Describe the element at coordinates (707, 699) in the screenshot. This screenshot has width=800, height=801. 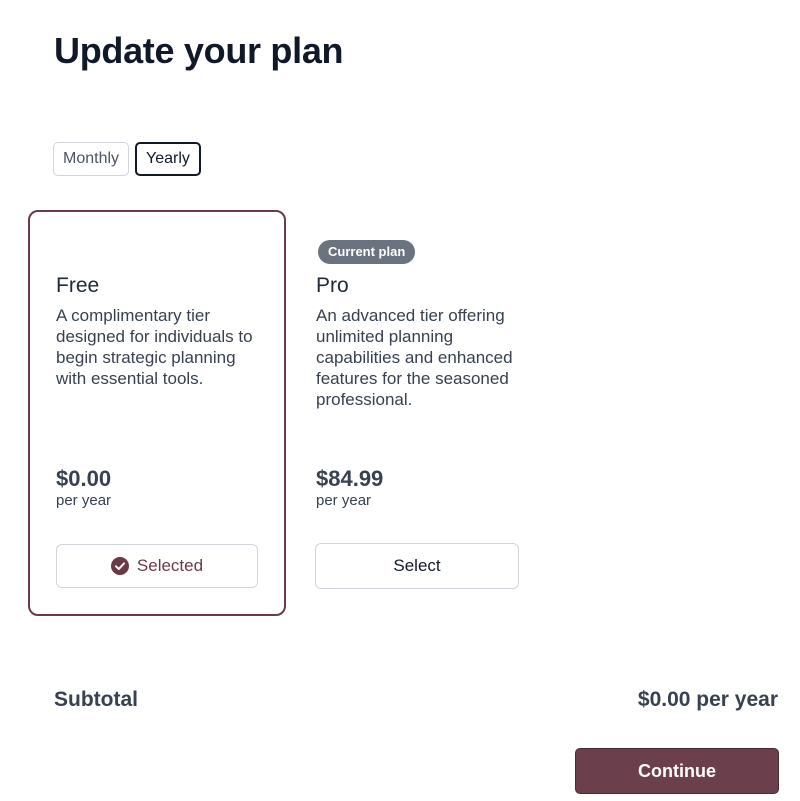
I see `subtotal-value: $0.00 per year` at that location.